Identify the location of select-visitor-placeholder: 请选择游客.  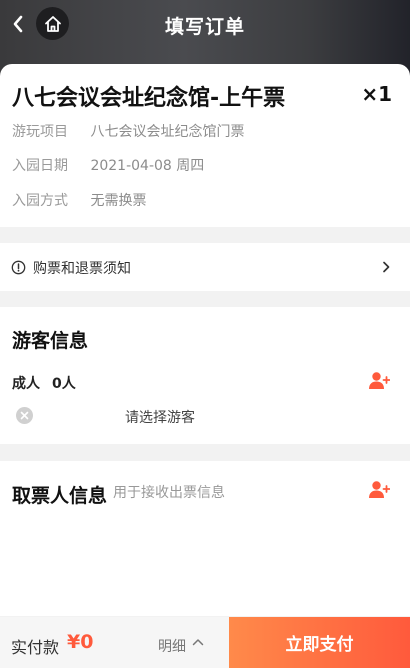
(160, 417).